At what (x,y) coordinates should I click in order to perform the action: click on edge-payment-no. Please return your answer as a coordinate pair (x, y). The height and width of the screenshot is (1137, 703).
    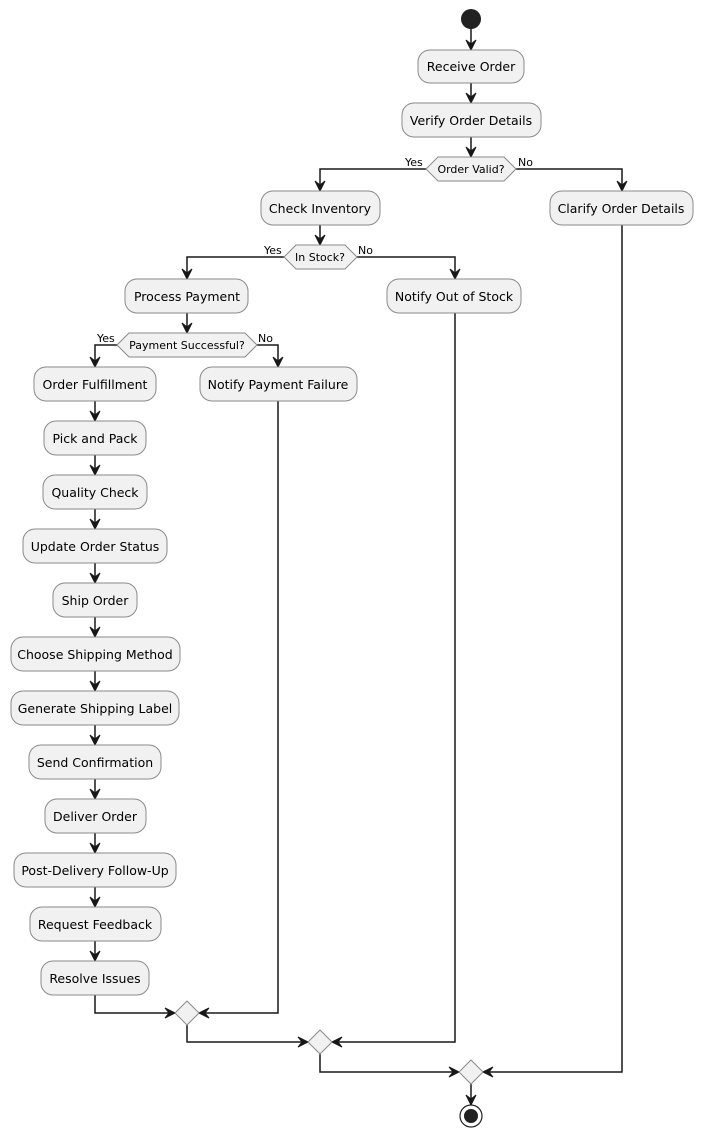
    Looking at the image, I should click on (268, 354).